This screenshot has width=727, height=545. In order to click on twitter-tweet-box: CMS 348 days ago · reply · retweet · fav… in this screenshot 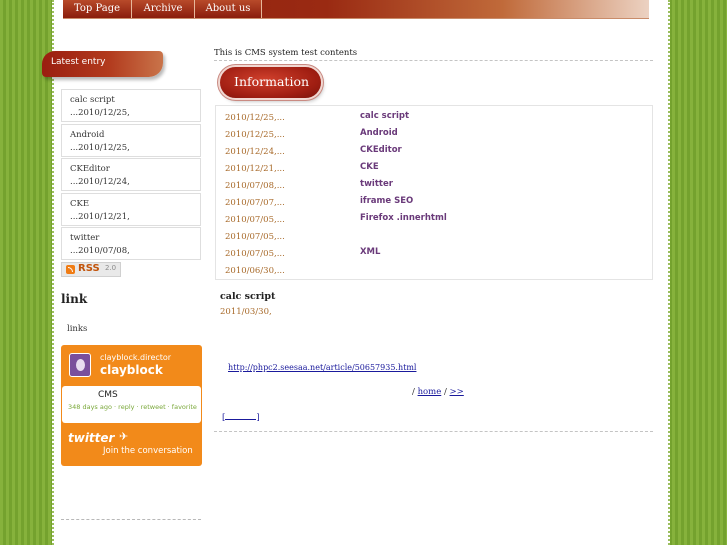, I will do `click(131, 404)`.